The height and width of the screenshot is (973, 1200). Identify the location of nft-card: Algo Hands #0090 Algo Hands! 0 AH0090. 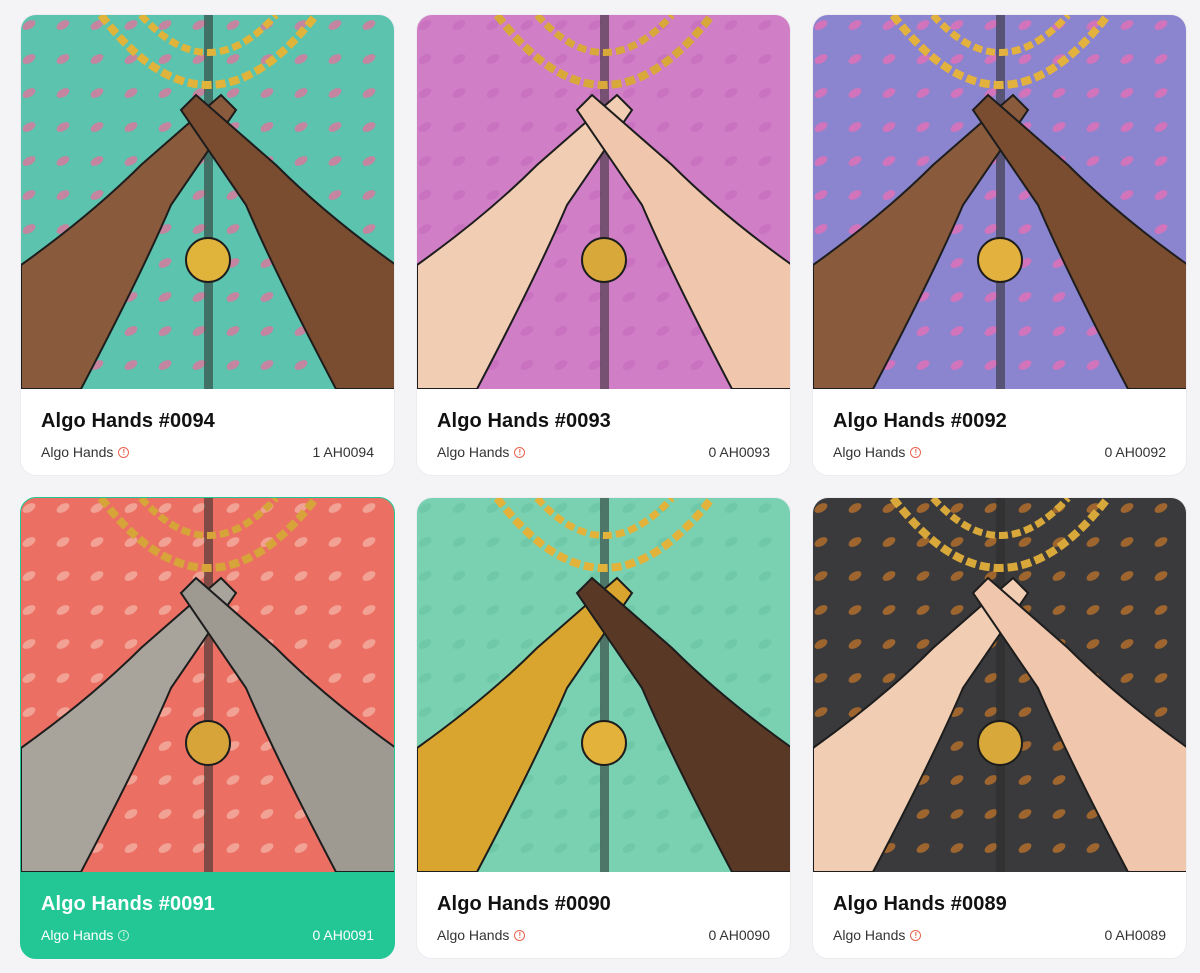
(603, 728).